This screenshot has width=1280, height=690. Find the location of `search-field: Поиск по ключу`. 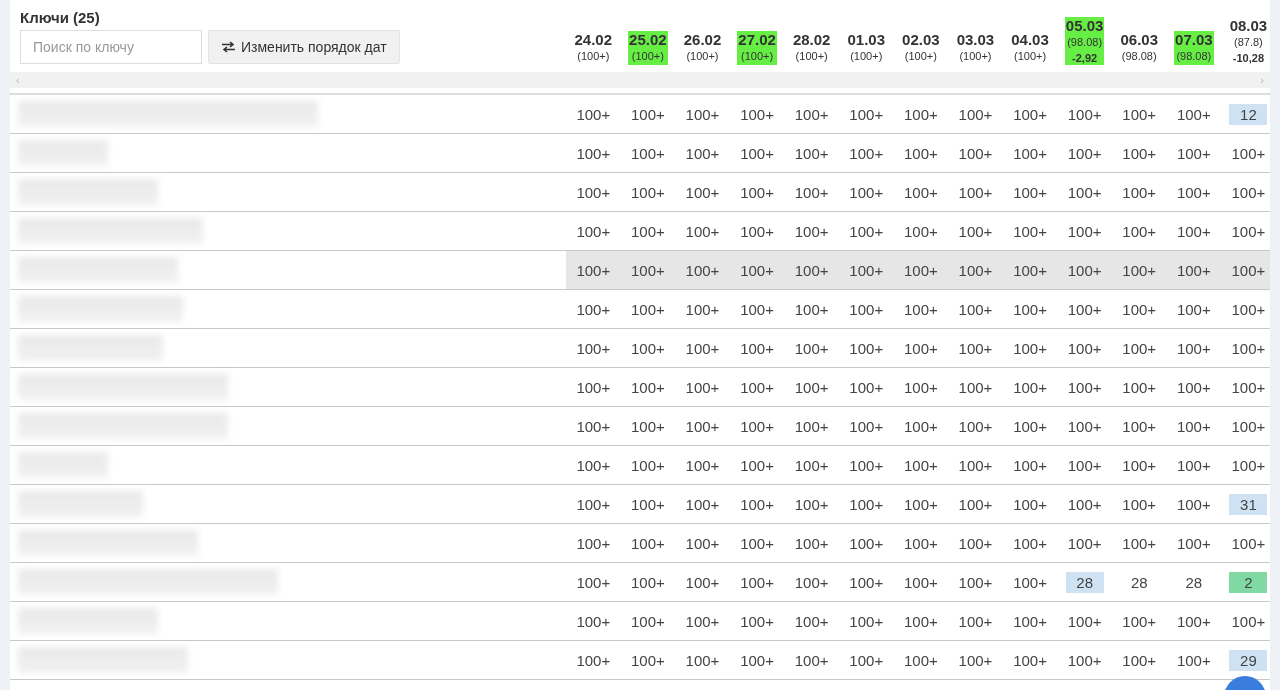

search-field: Поиск по ключу is located at coordinates (111, 47).